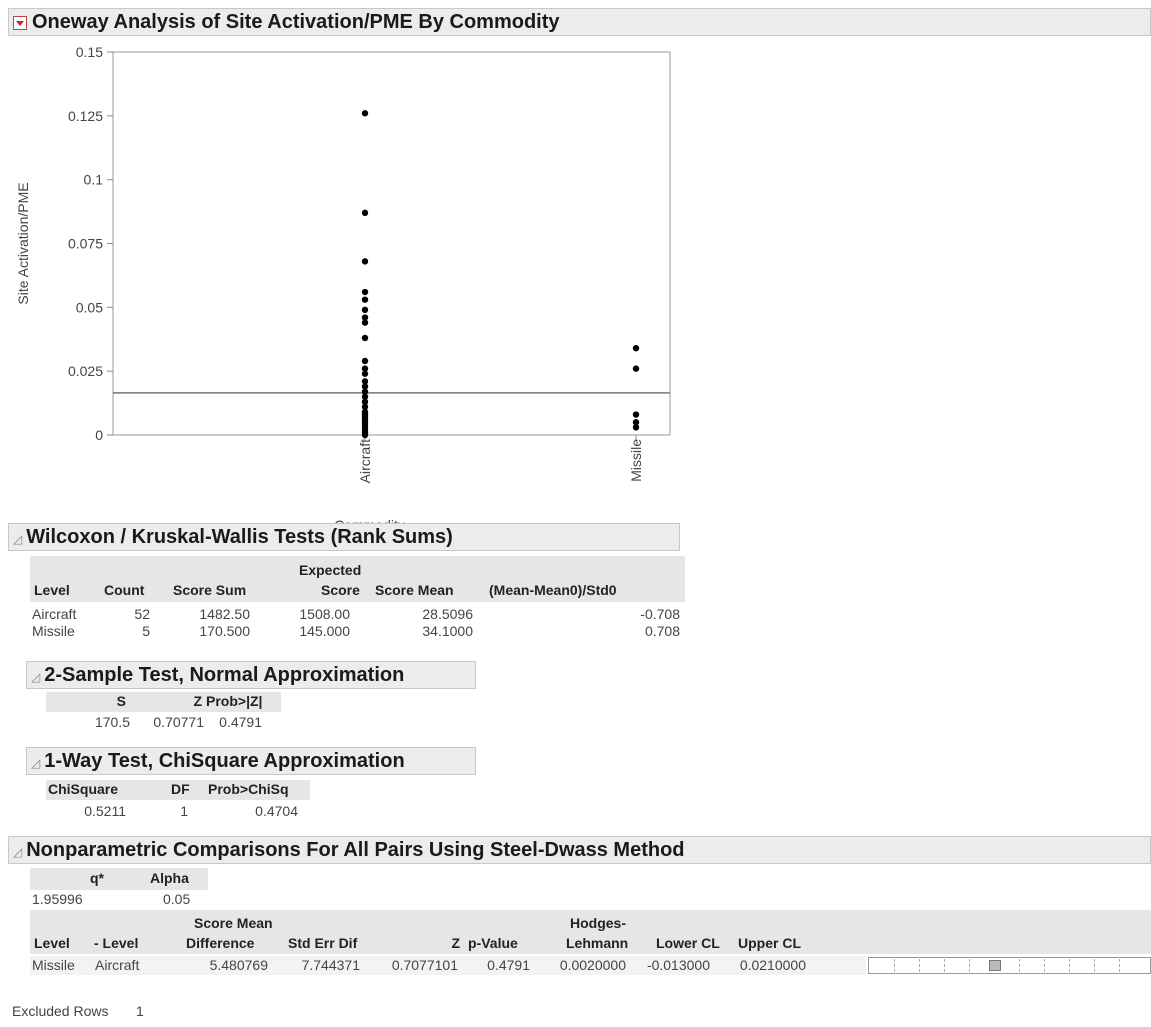 This screenshot has height=1027, width=1151. What do you see at coordinates (248, 789) in the screenshot?
I see `col-prob-chisq: Prob>ChiSq` at bounding box center [248, 789].